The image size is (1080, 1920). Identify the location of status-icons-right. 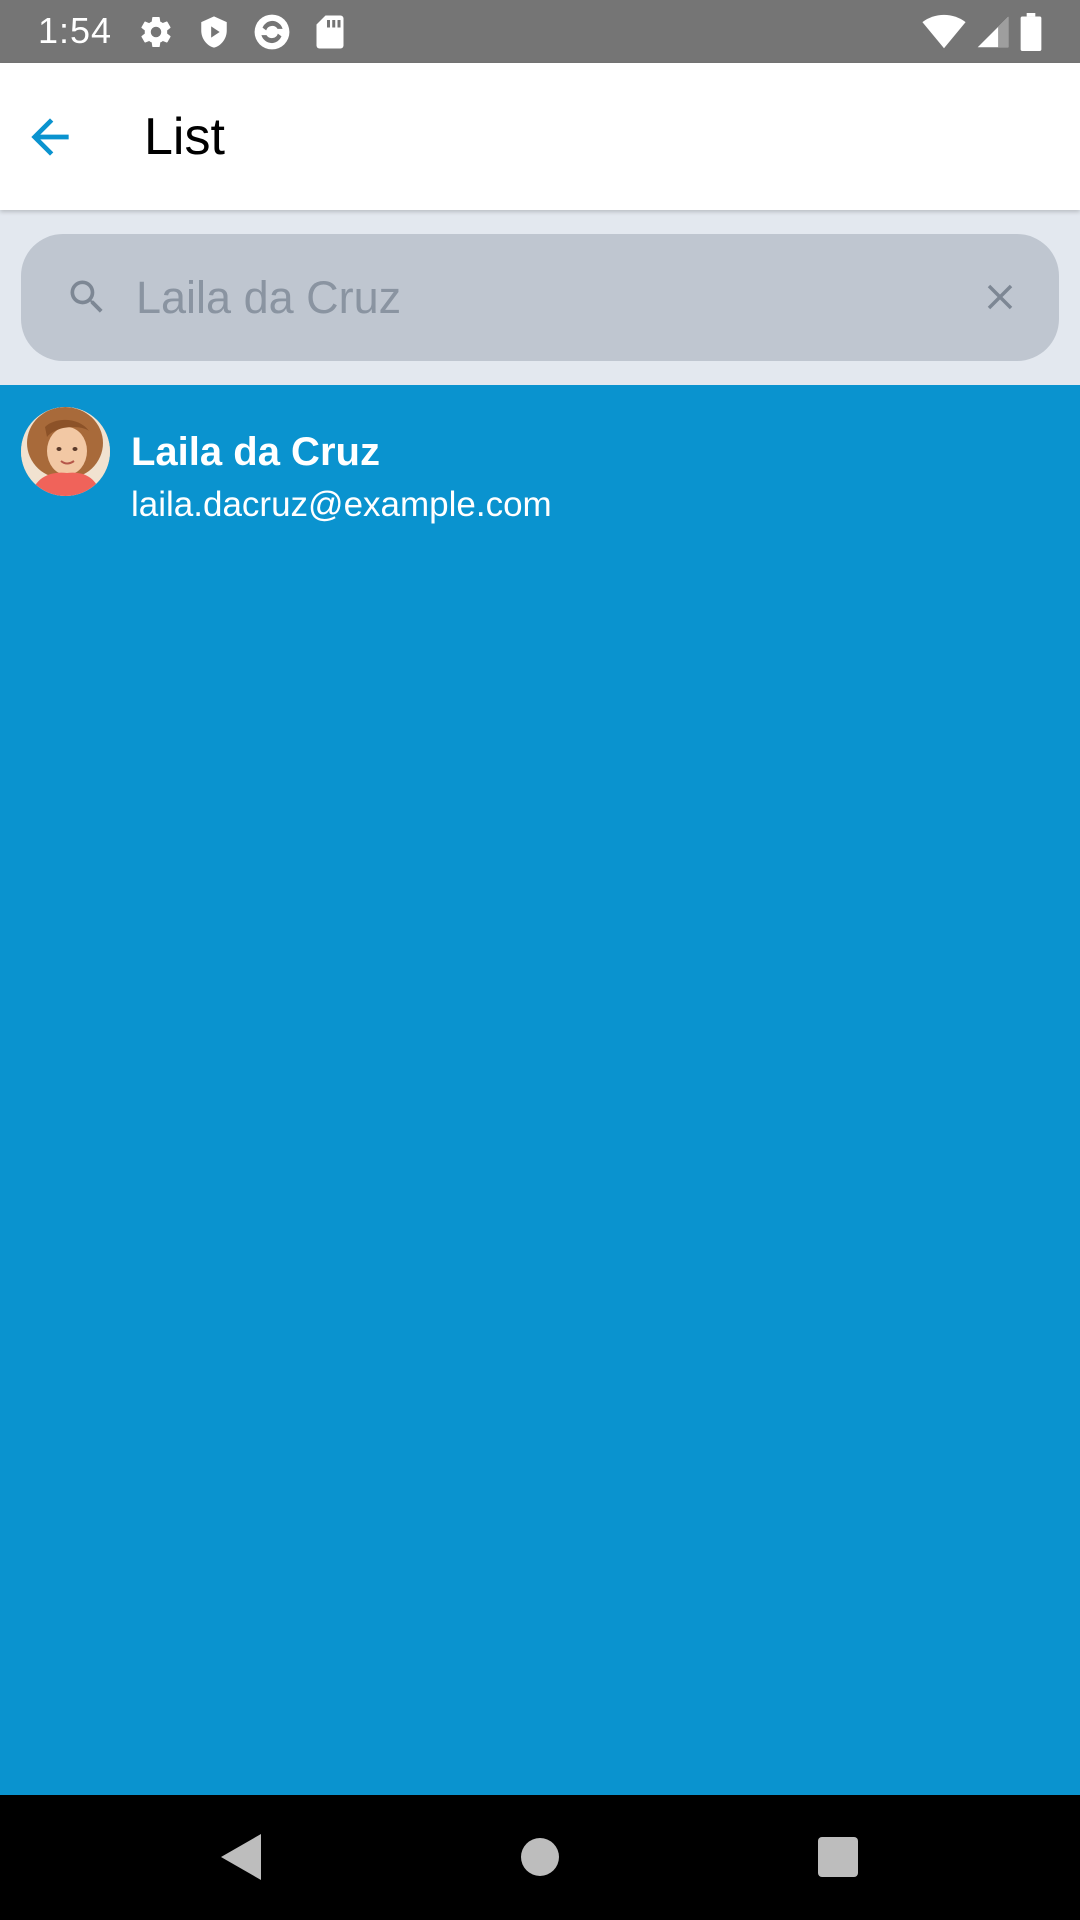
(977, 32).